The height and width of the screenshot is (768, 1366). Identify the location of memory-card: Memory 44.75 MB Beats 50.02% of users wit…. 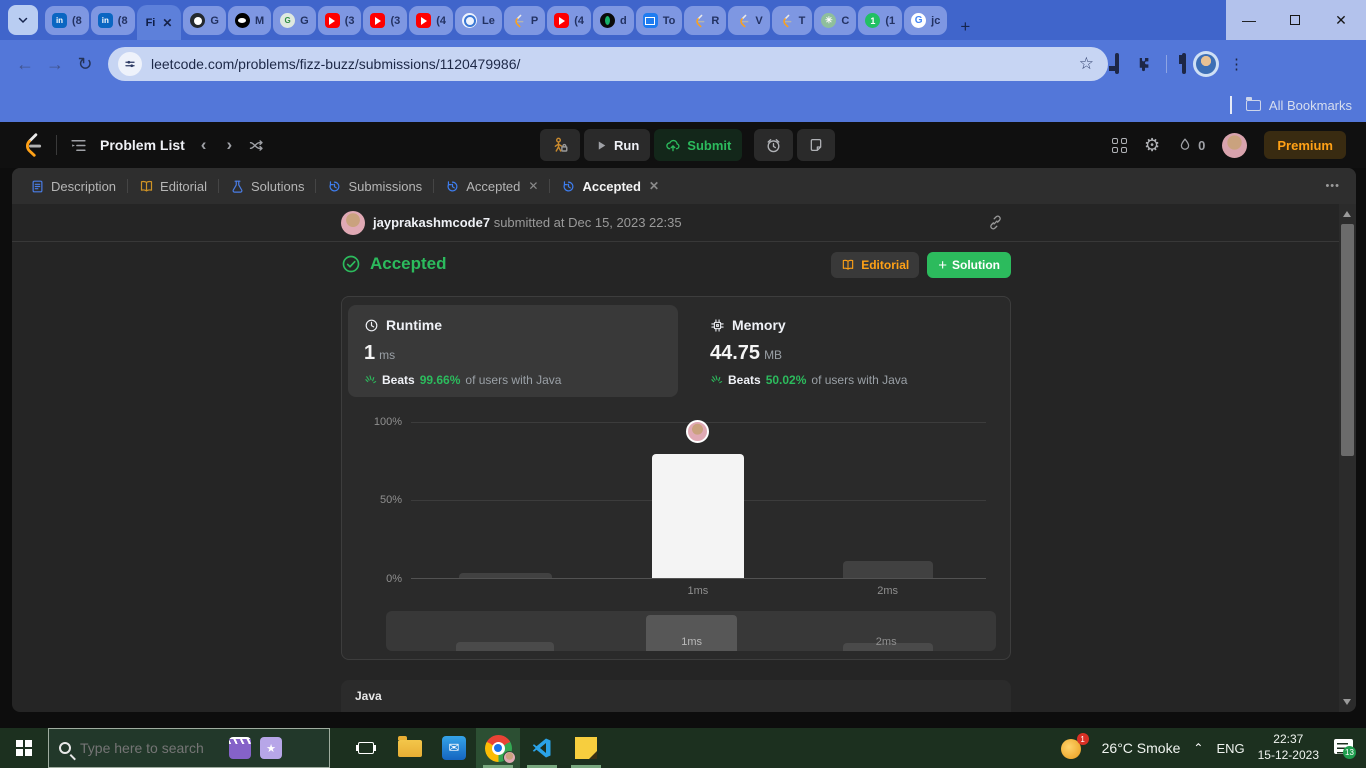
(847, 351).